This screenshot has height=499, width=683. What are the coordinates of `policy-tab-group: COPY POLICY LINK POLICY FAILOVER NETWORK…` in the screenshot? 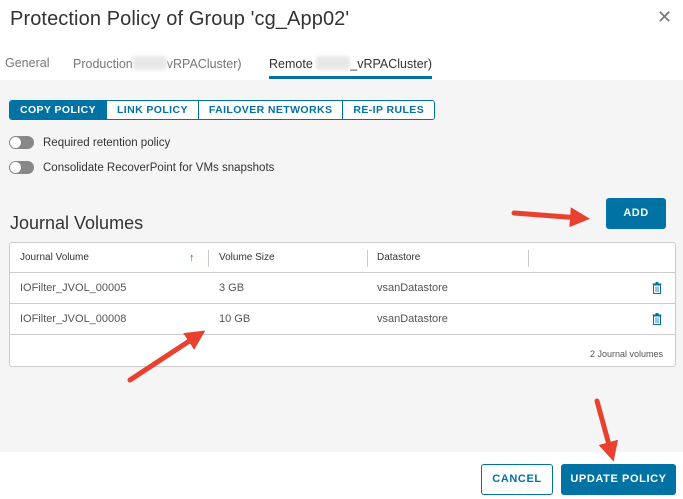 It's located at (222, 110).